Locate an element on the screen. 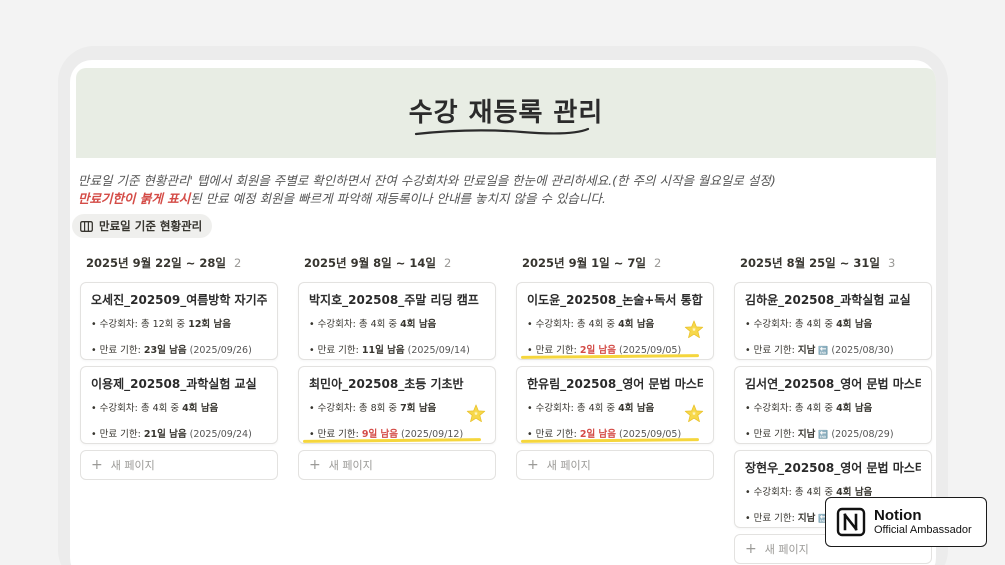  end-icon: 🔚 is located at coordinates (823, 350).